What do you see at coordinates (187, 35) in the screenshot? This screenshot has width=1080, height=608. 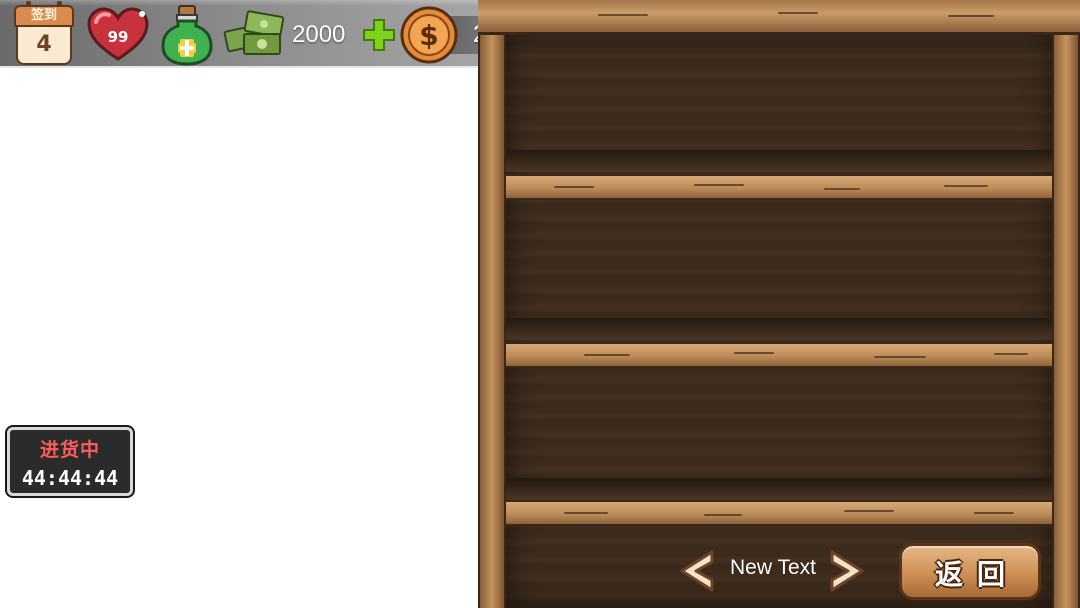 I see `potion-icon` at bounding box center [187, 35].